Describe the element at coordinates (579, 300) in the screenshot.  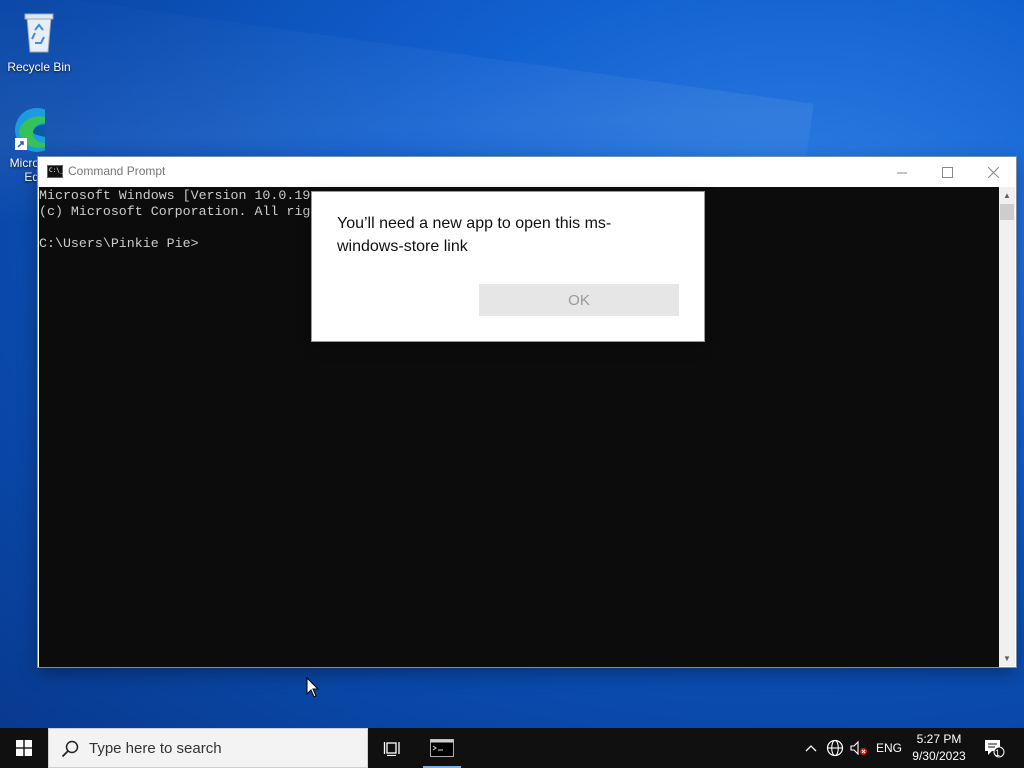
I see `ok-button: OK` at that location.